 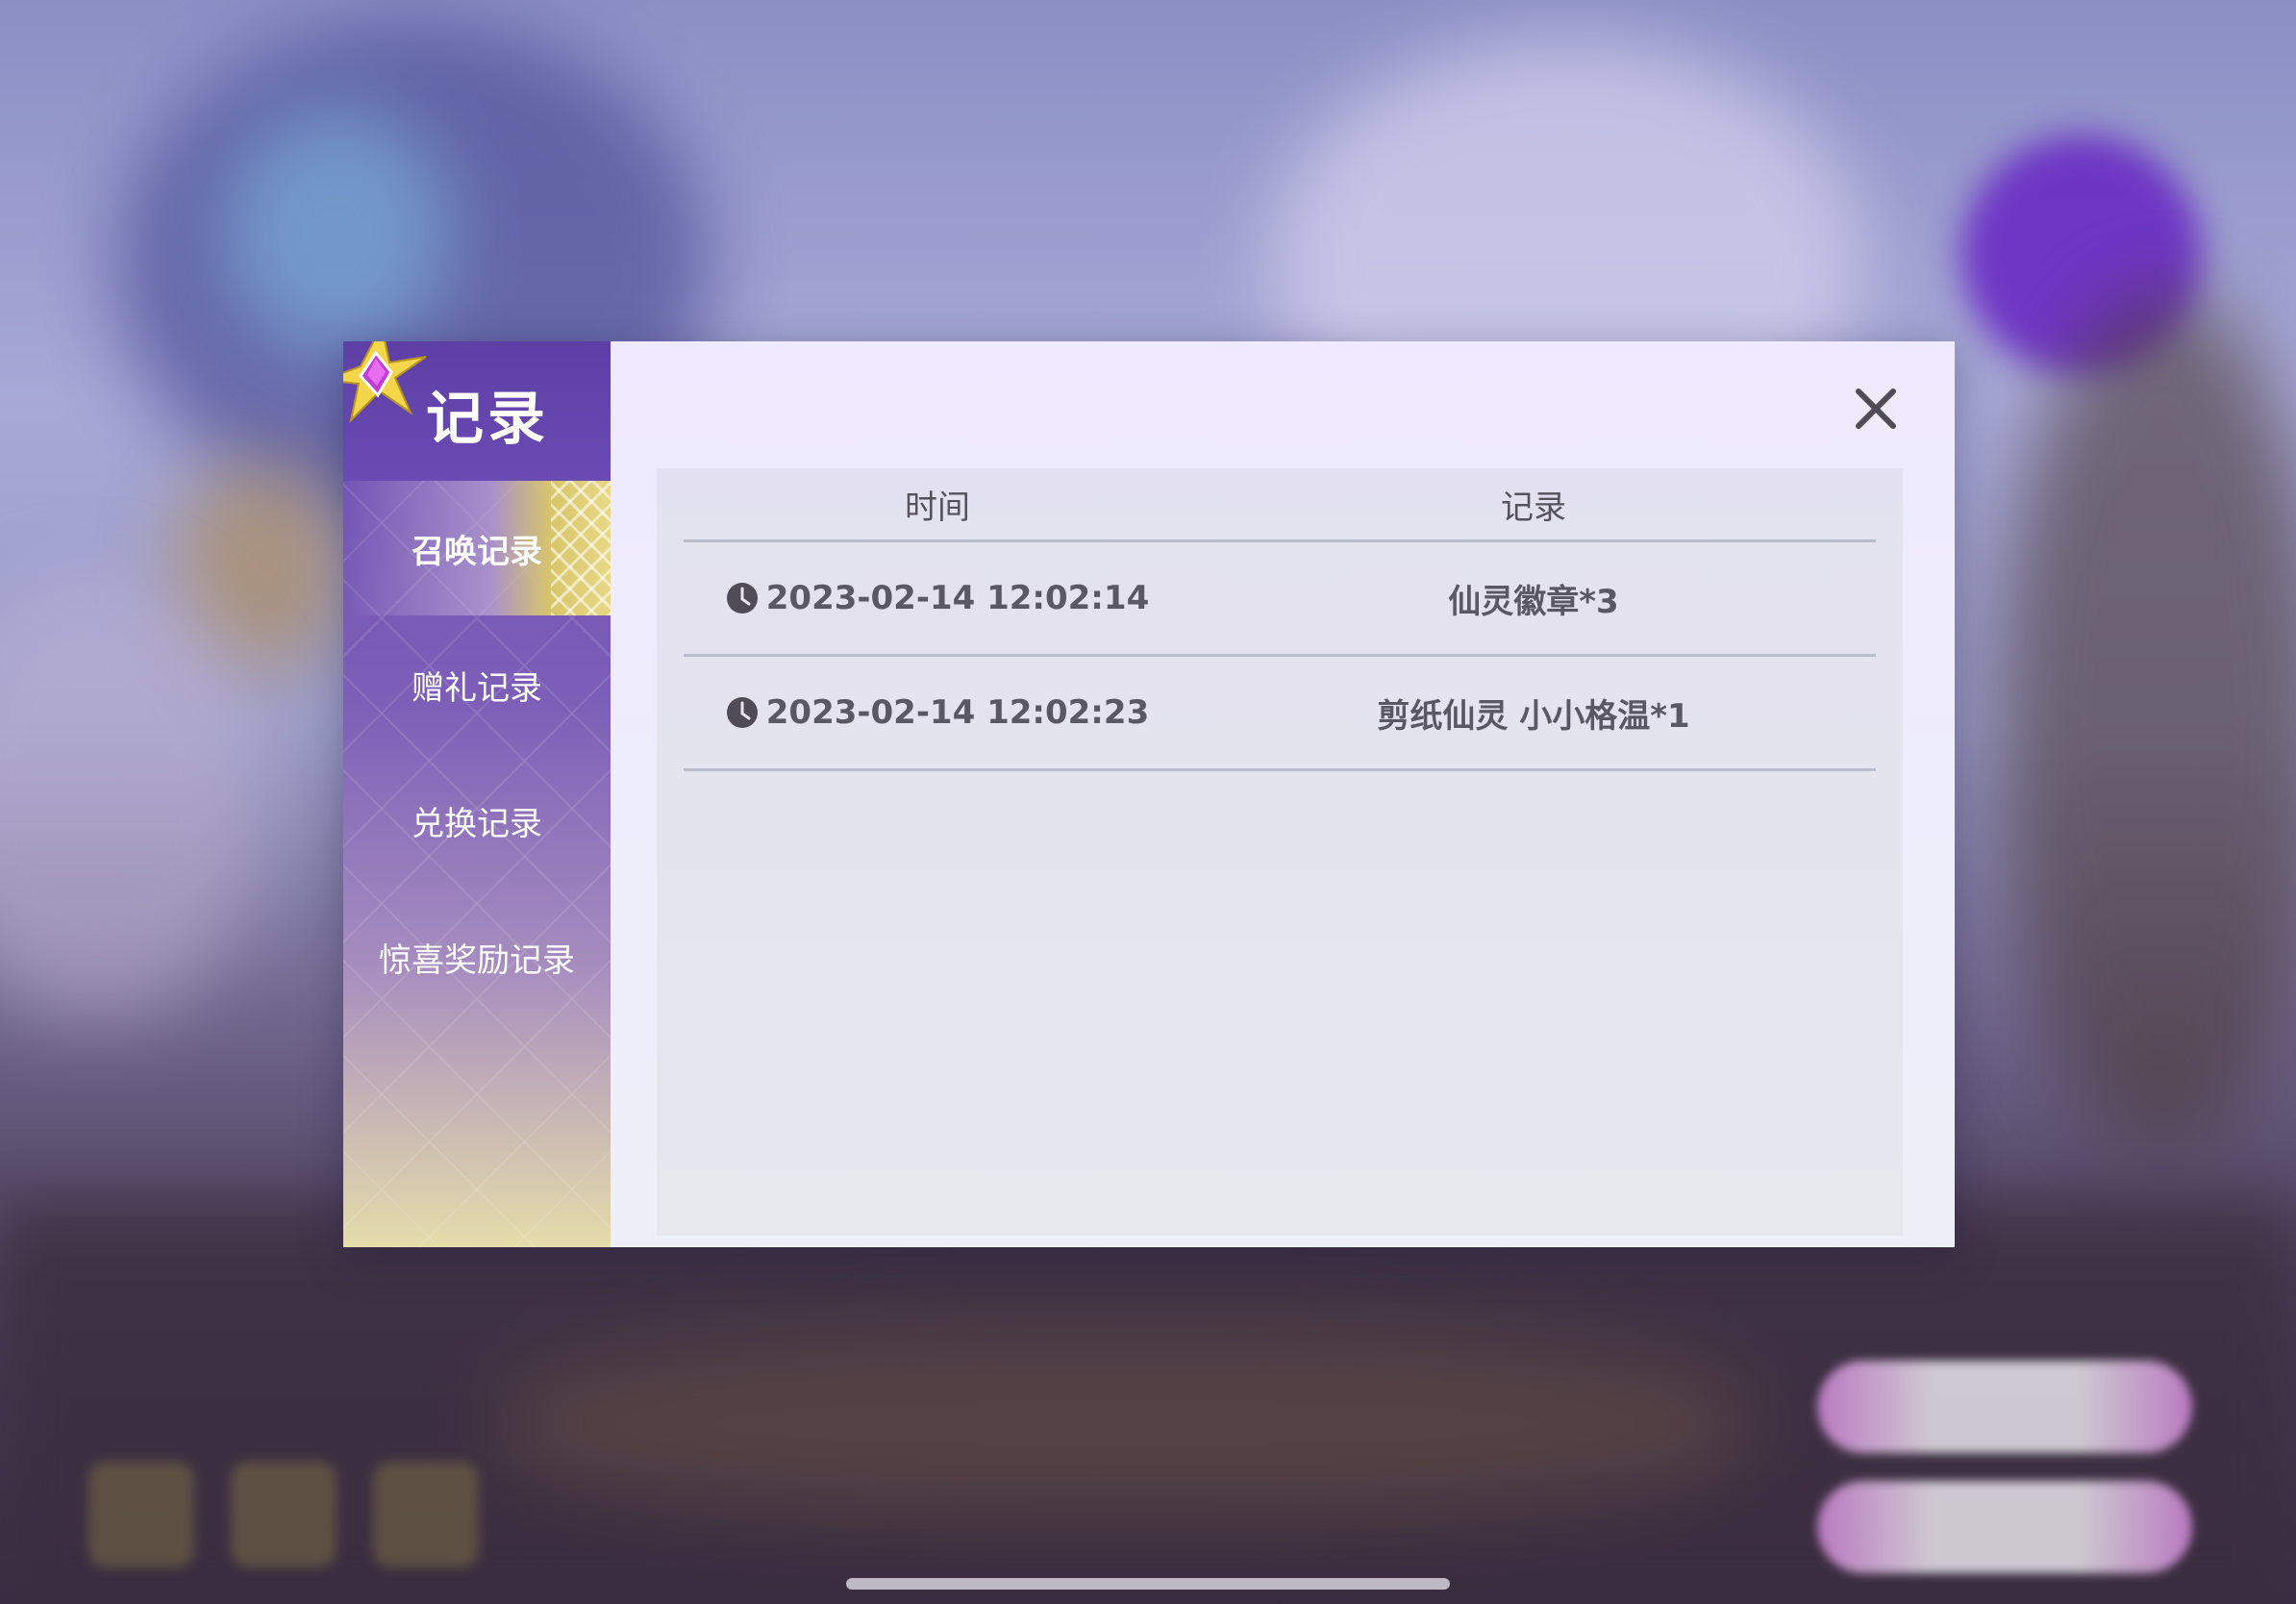 I want to click on records-sidebar: 记录 召唤记录 赠礼记录 兑换记录 惊喜奖励记录, so click(x=477, y=794).